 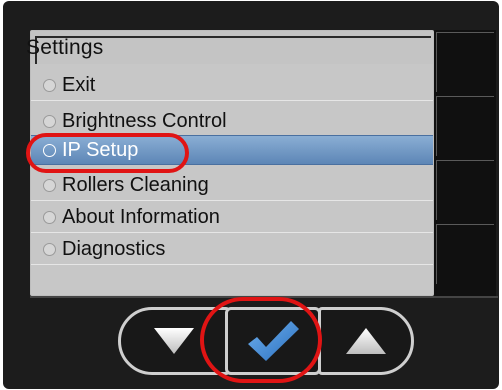 I want to click on menu-item-label: Brightness Control, so click(x=144, y=121).